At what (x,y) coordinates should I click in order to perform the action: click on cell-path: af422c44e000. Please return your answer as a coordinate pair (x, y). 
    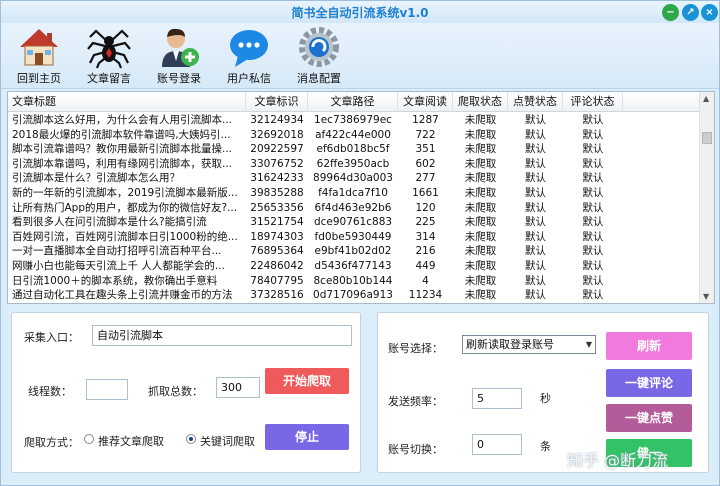
    Looking at the image, I should click on (353, 134).